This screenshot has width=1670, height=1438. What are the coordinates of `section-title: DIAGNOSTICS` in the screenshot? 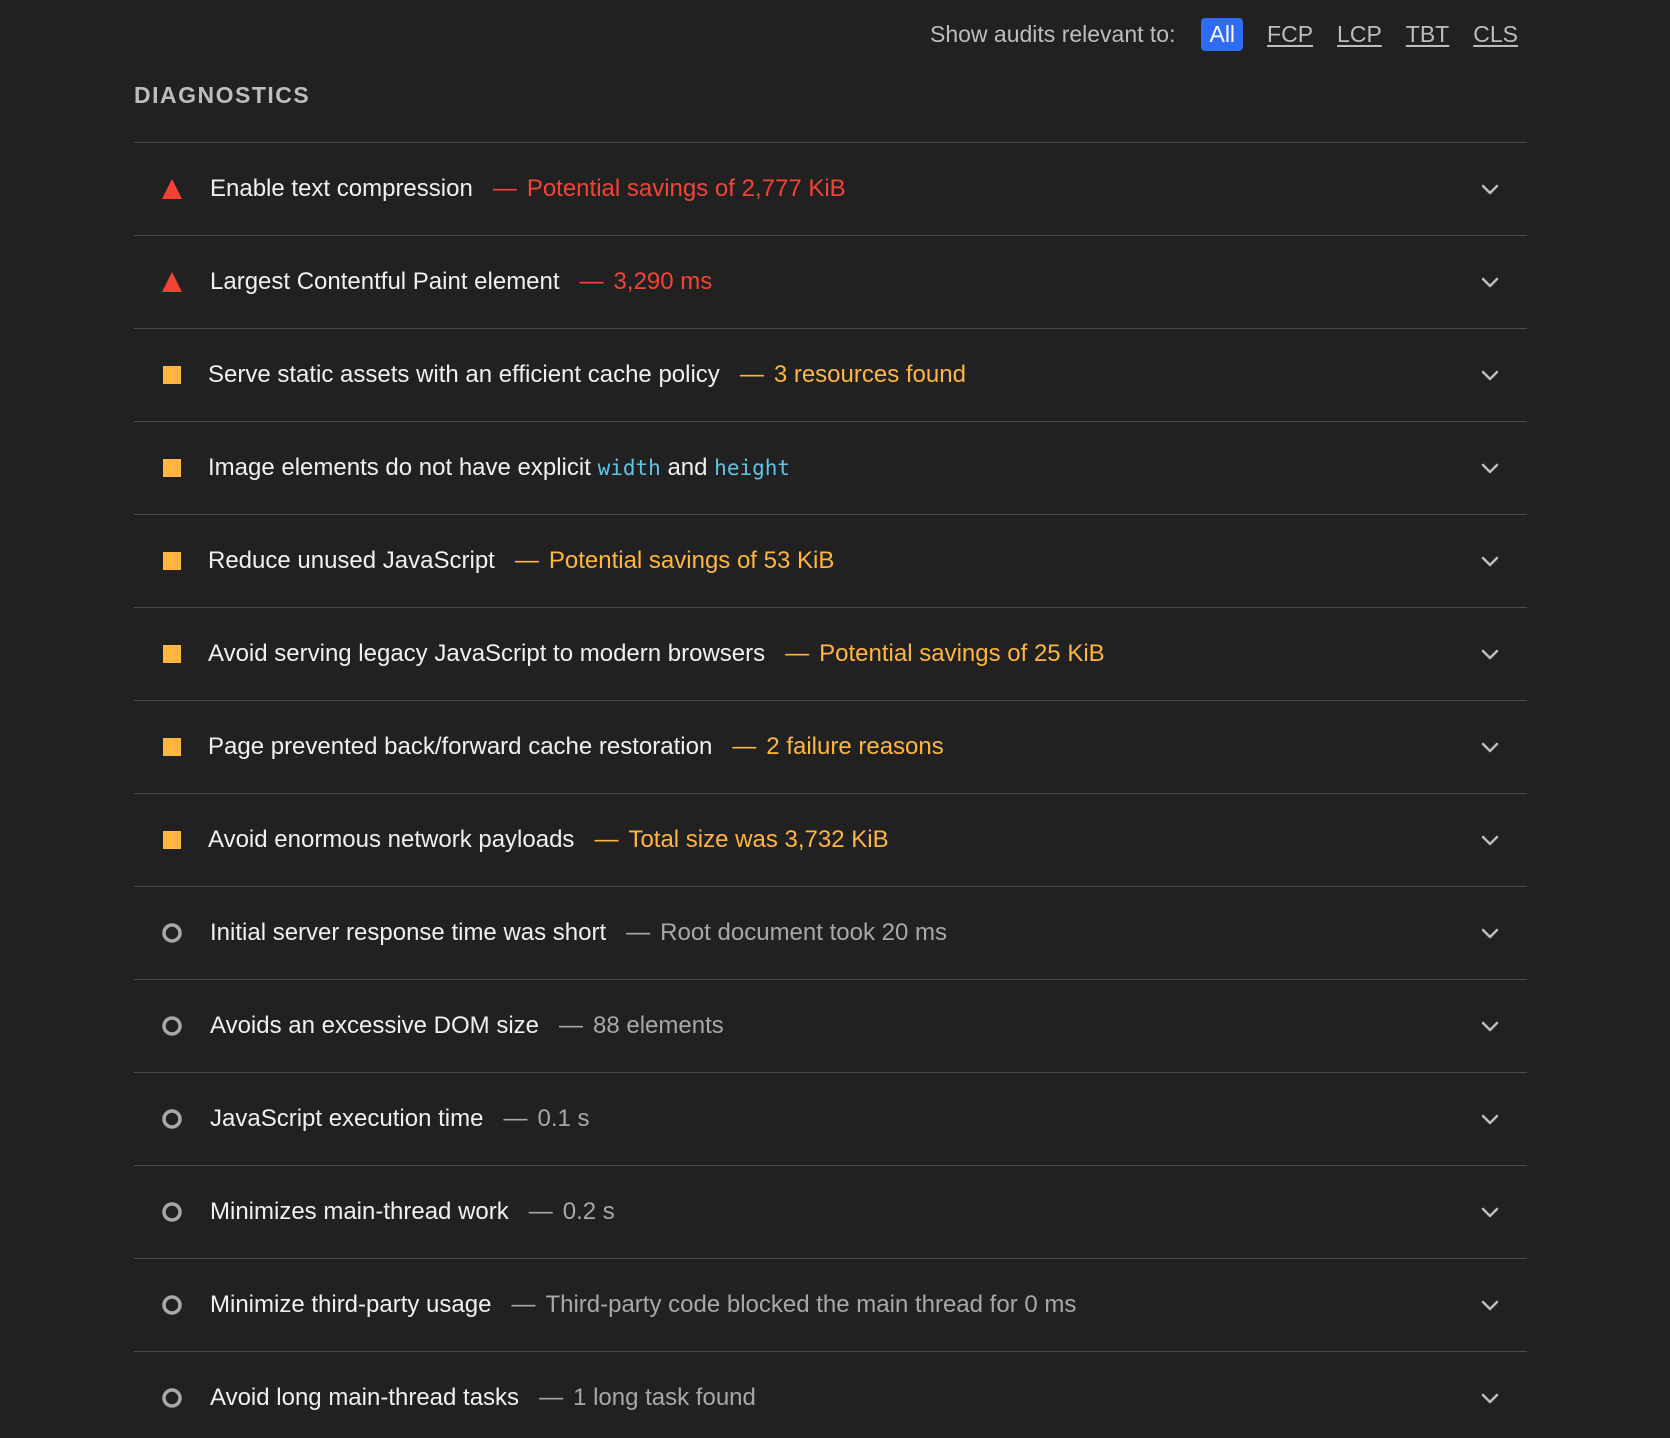 It's located at (222, 95).